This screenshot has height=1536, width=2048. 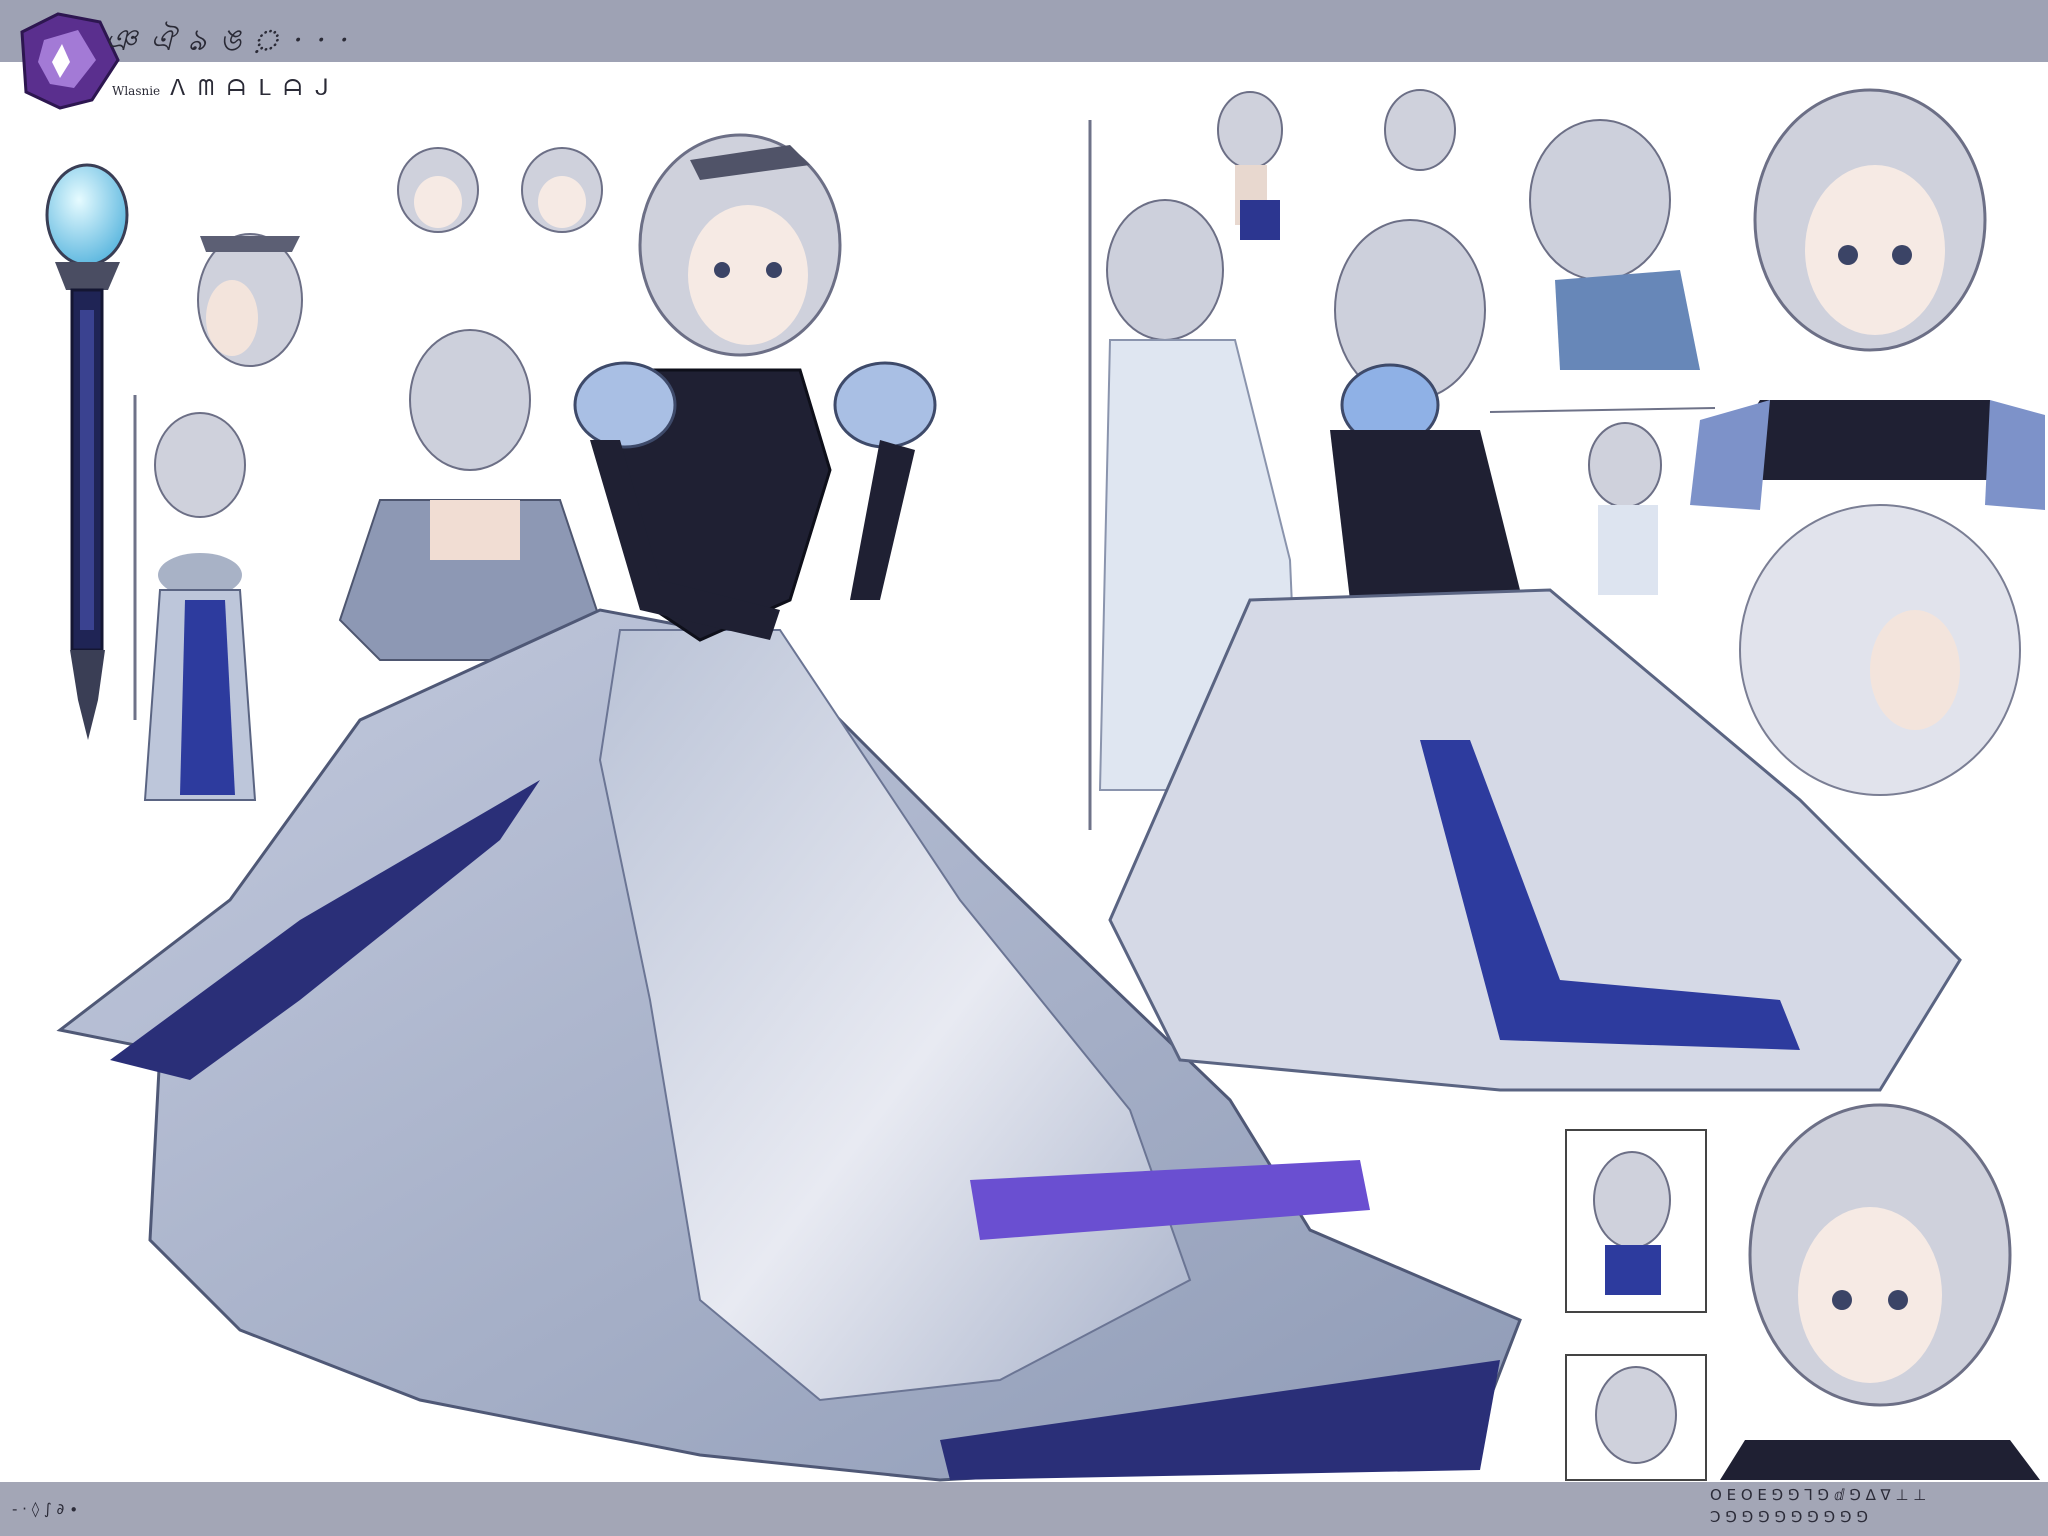 What do you see at coordinates (70, 61) in the screenshot?
I see `emblem-icon` at bounding box center [70, 61].